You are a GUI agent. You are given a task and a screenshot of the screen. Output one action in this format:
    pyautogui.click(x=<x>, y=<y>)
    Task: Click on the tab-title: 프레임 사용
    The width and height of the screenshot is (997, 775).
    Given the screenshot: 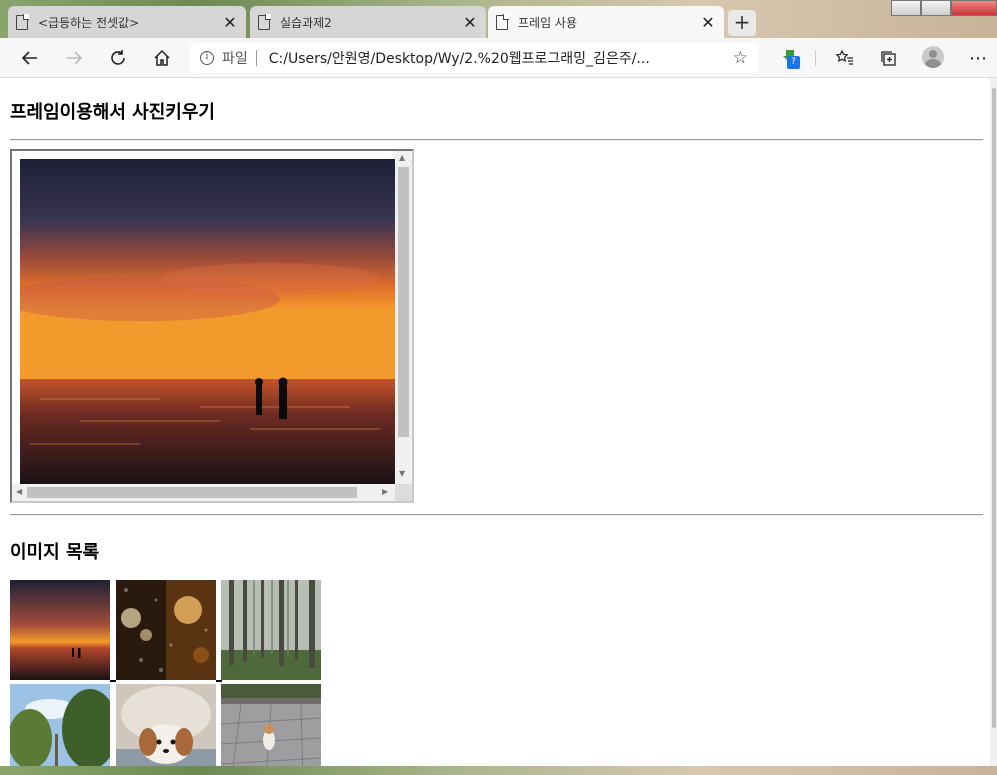 What is the action you would take?
    pyautogui.click(x=548, y=22)
    